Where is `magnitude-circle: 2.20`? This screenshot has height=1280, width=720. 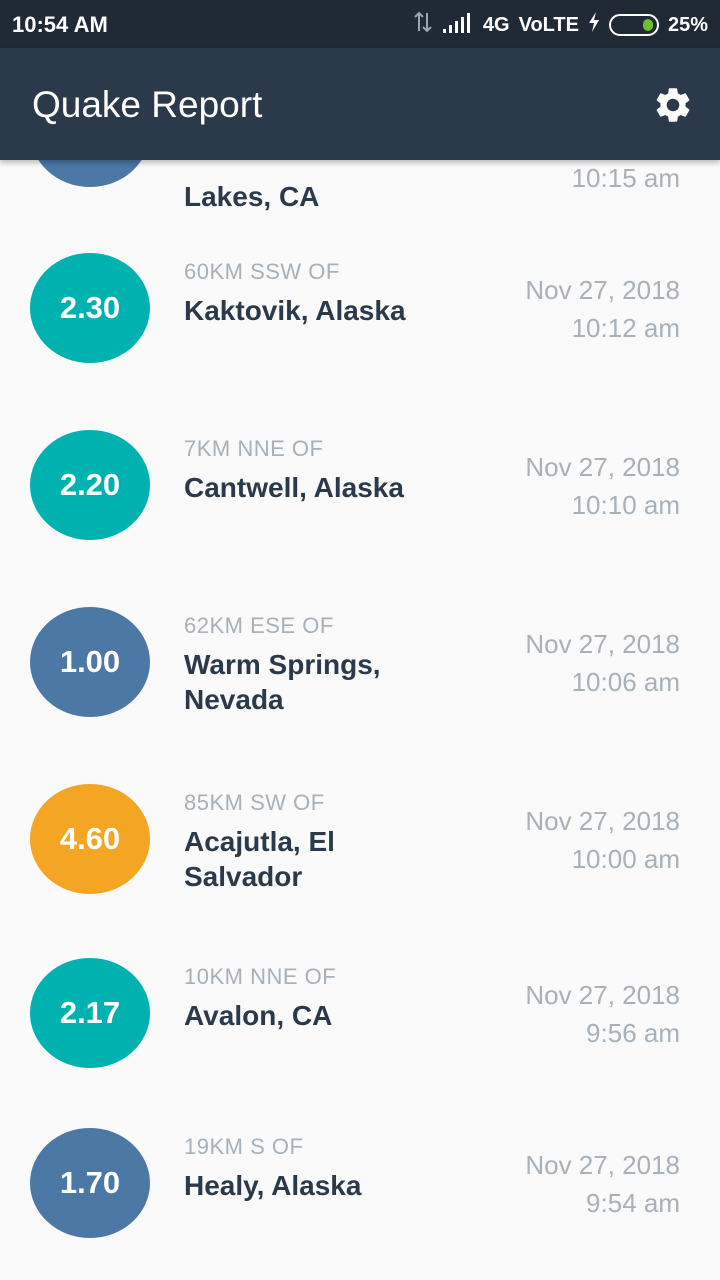 magnitude-circle: 2.20 is located at coordinates (90, 485).